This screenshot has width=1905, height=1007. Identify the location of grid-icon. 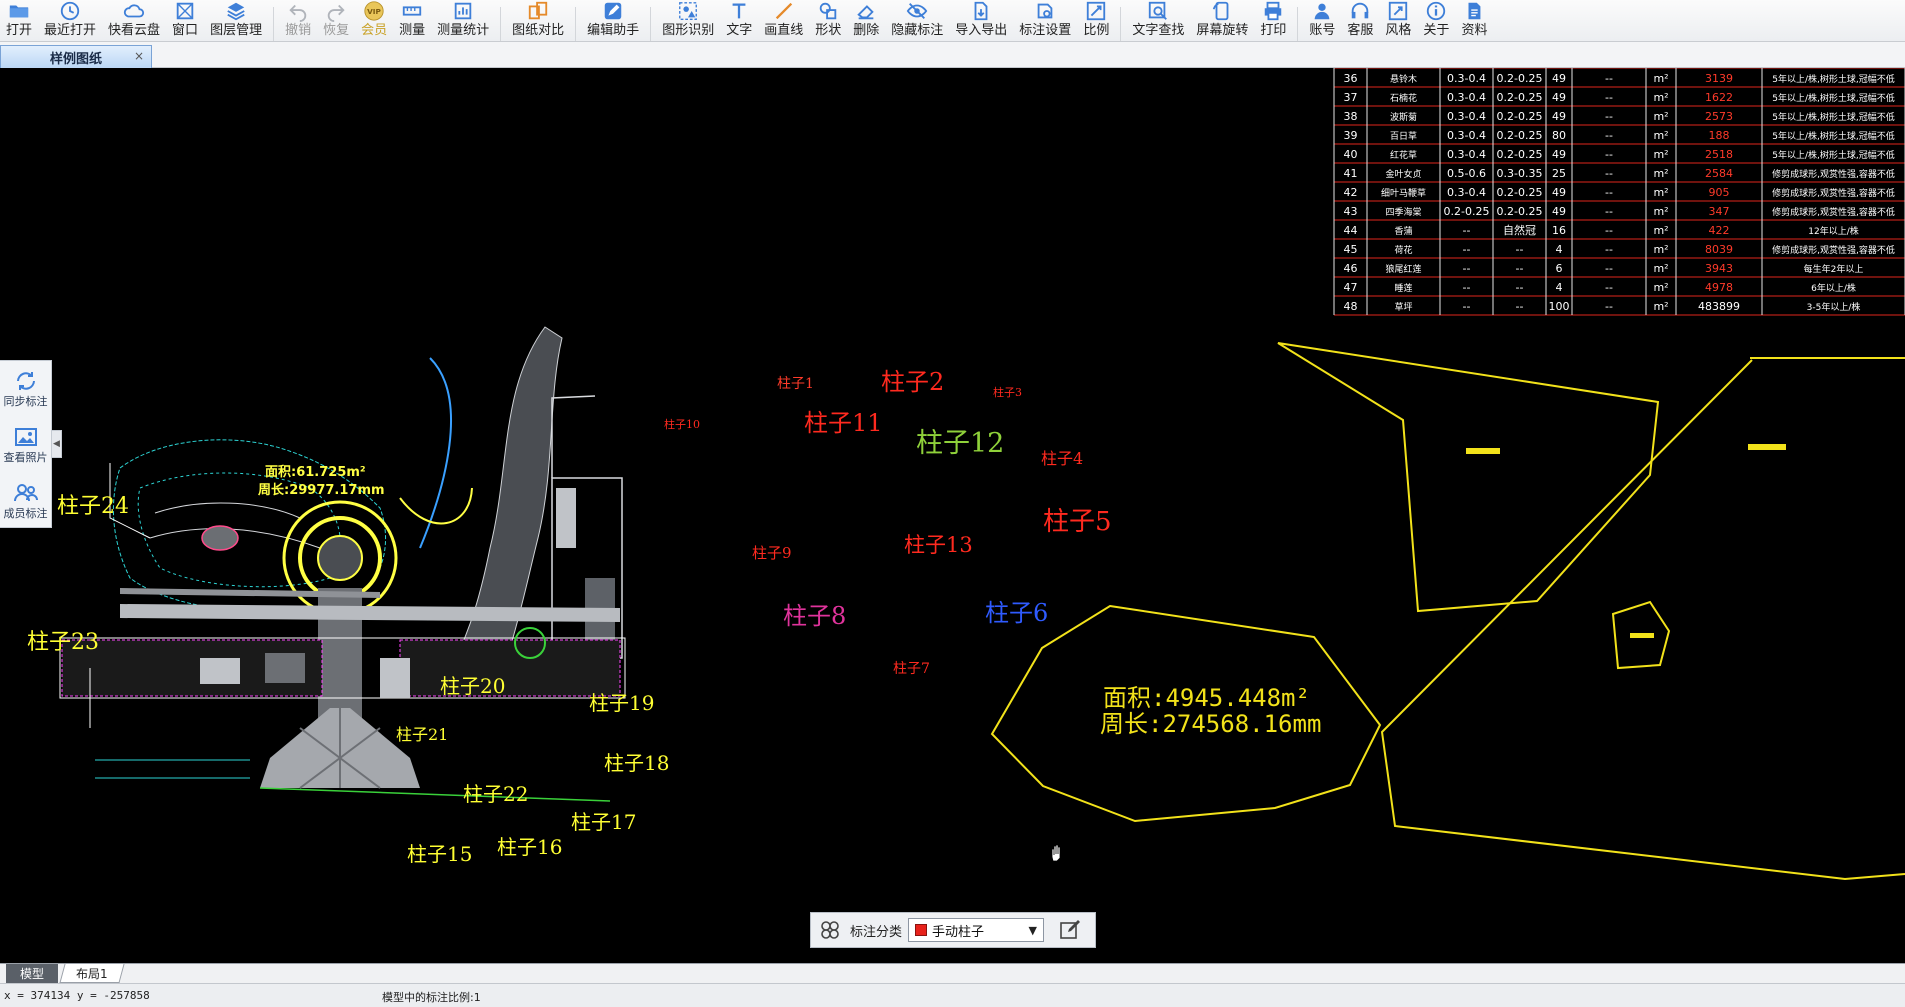
(830, 930).